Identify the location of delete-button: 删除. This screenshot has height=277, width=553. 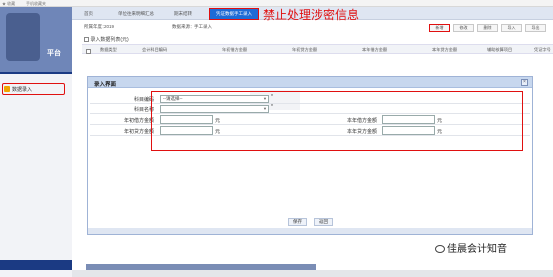
(487, 28).